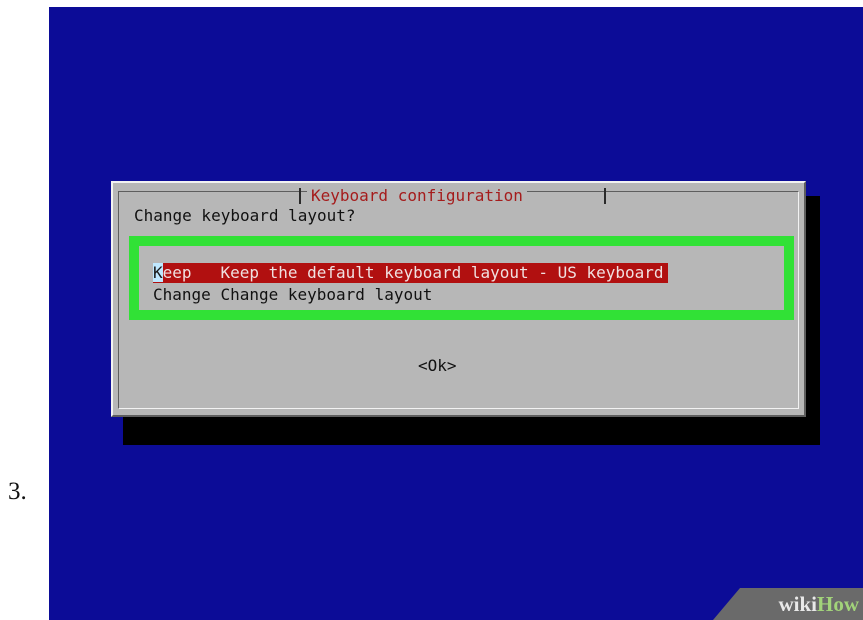  Describe the element at coordinates (158, 272) in the screenshot. I see `cursor: K` at that location.